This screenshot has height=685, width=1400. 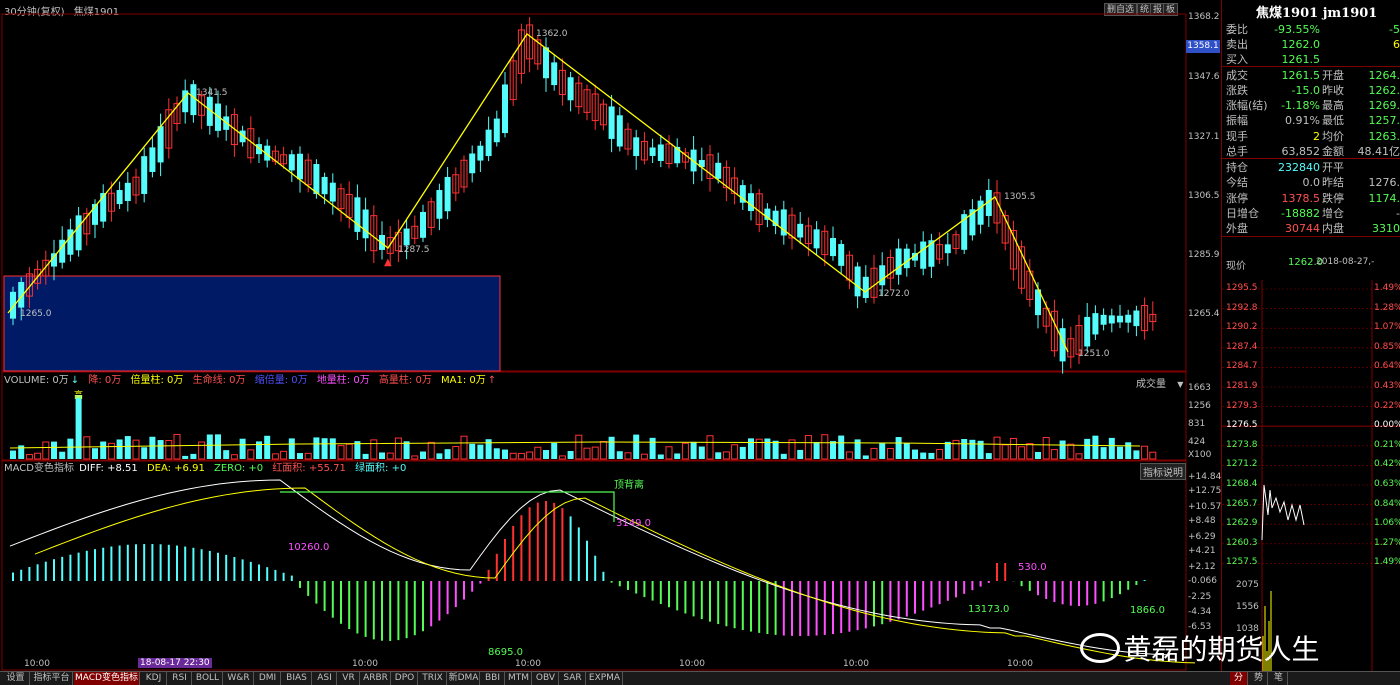 I want to click on tab-0: 设置, so click(x=16, y=678).